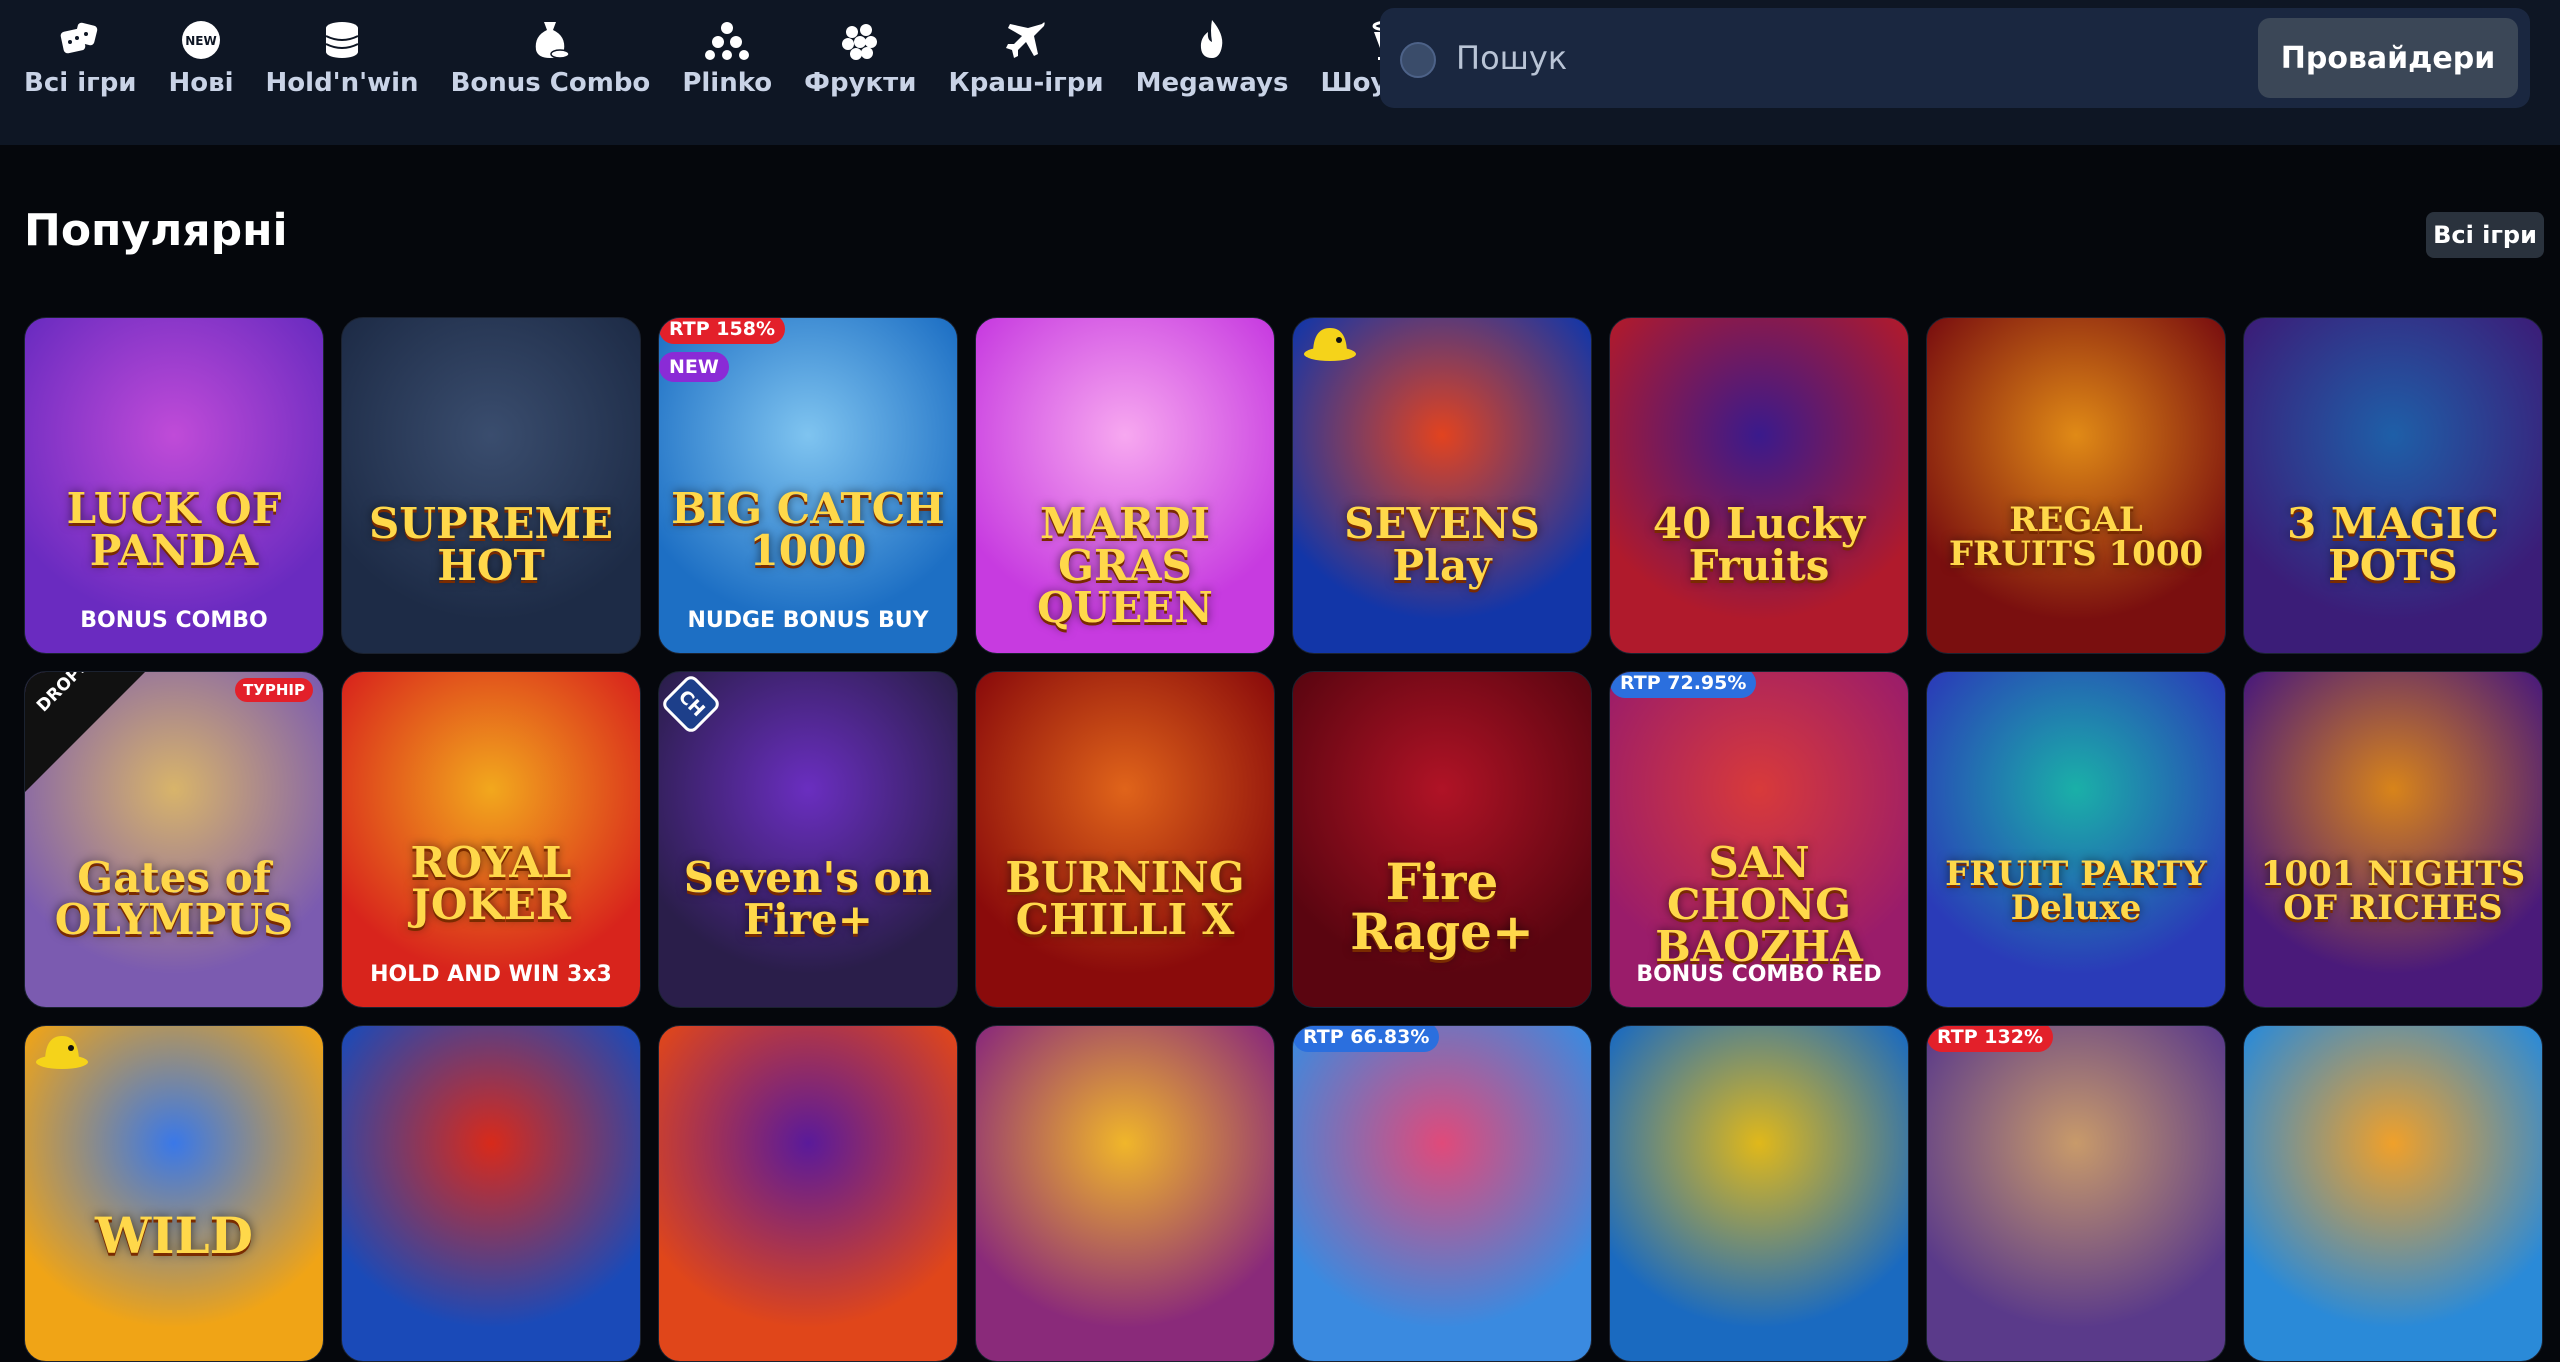  I want to click on game-subtitle: BONUS COMBO, so click(174, 620).